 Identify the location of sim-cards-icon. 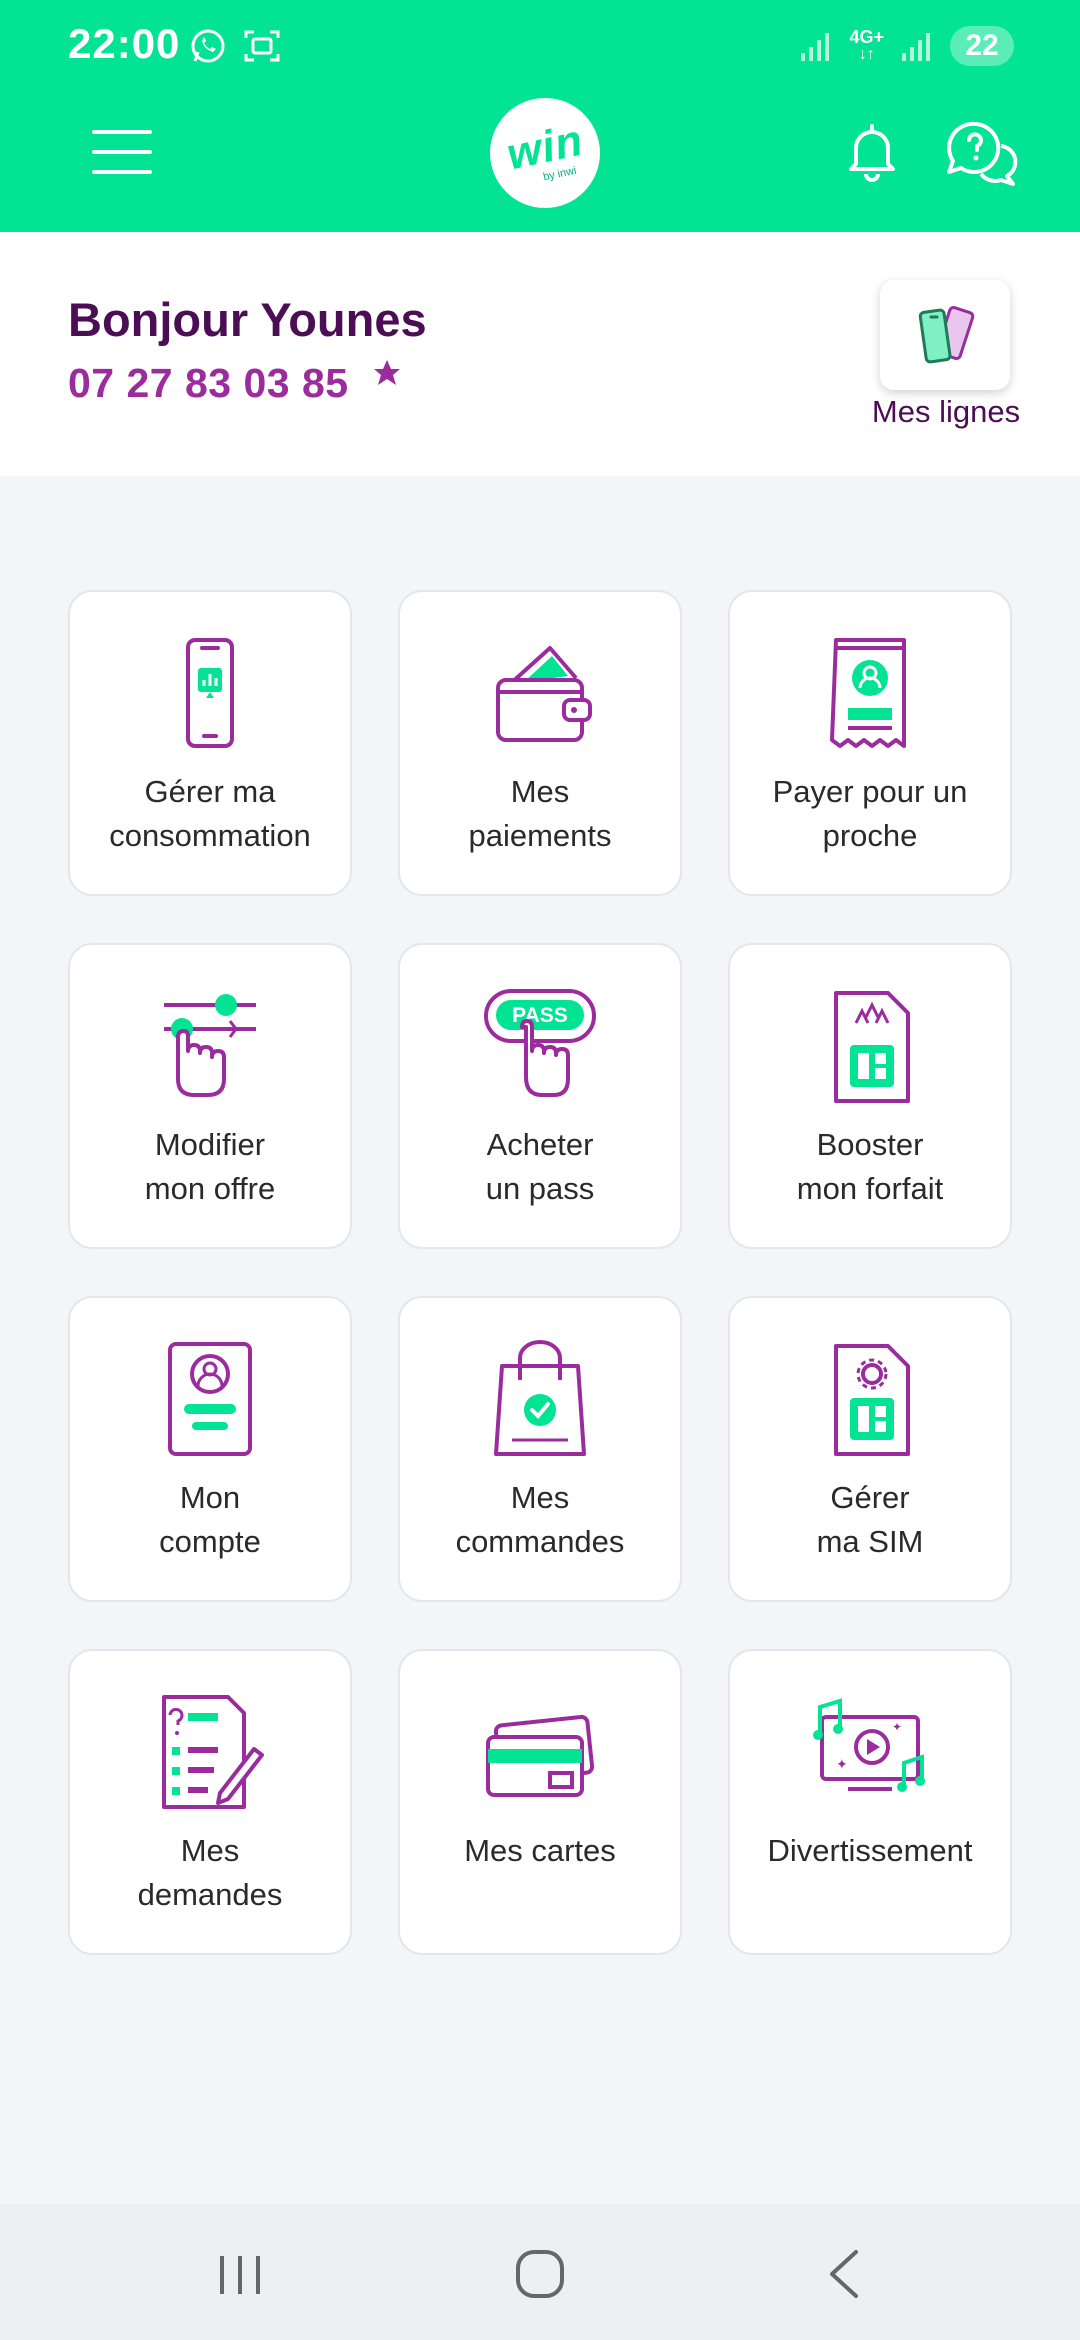
(946, 335).